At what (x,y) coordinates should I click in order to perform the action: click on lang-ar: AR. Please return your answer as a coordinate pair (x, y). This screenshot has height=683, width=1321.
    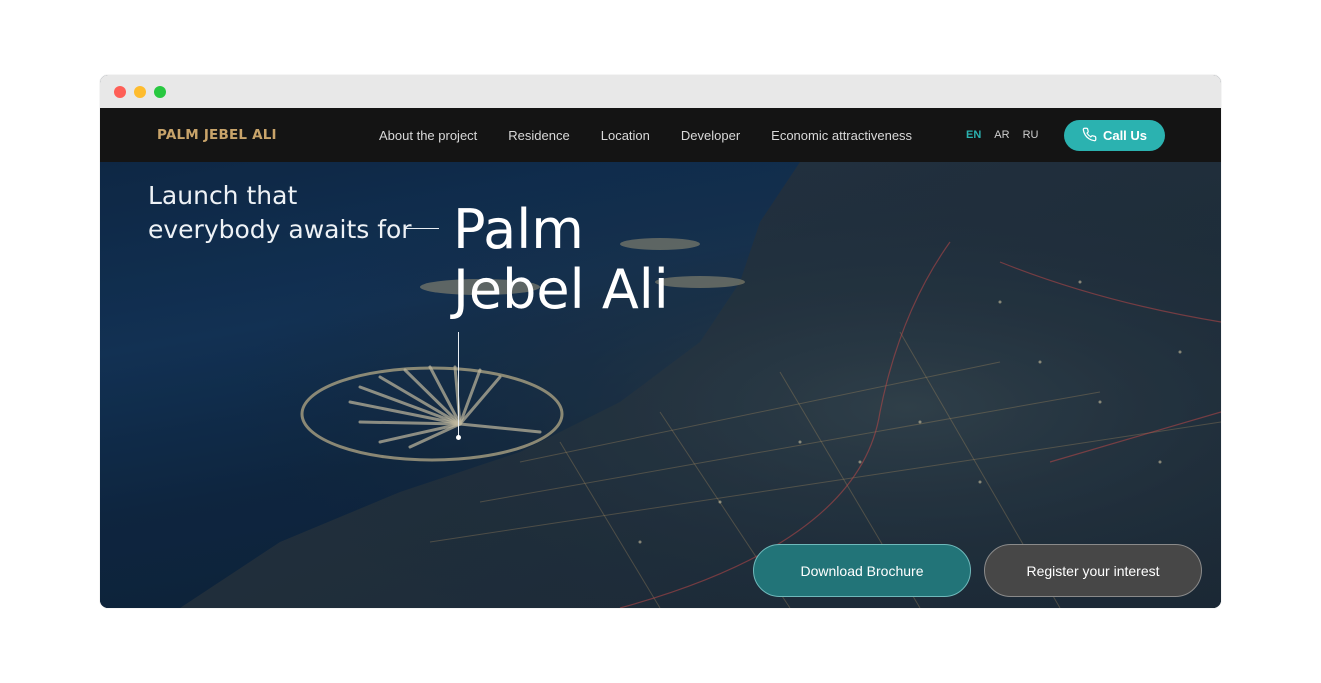
    Looking at the image, I should click on (1001, 135).